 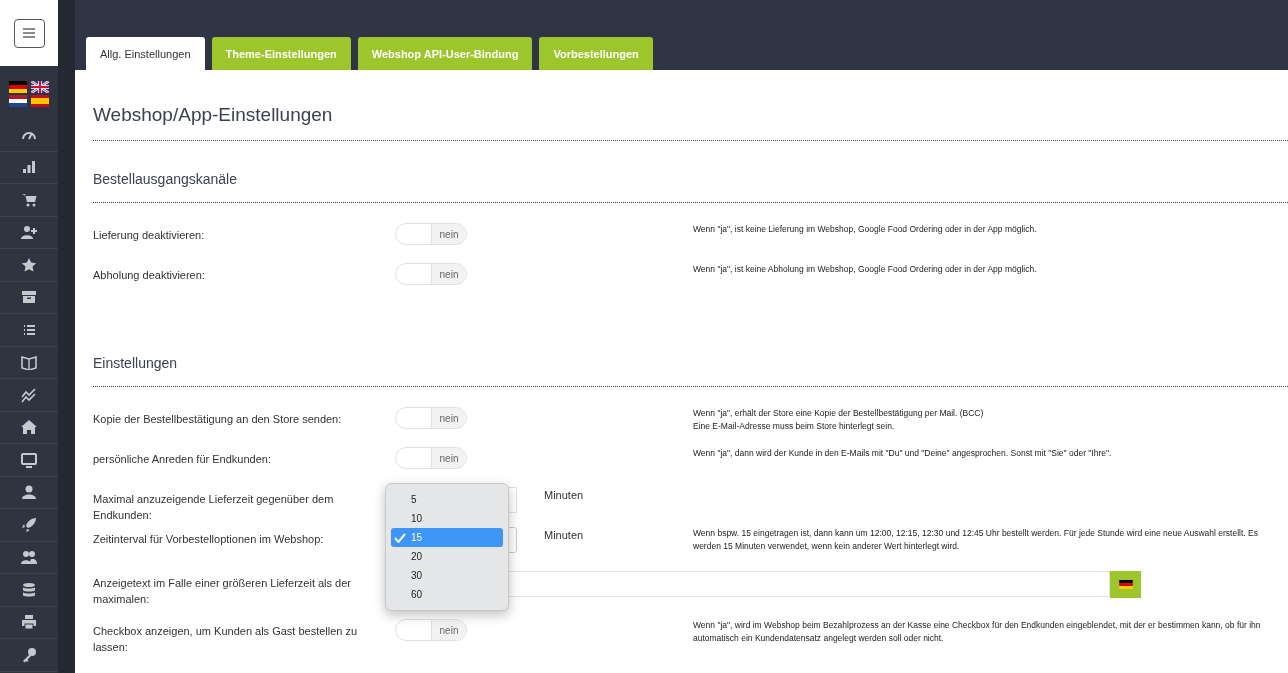 What do you see at coordinates (209, 539) in the screenshot?
I see `field-label: Zeitinterval für Vorbestelloptionen im Webshop:` at bounding box center [209, 539].